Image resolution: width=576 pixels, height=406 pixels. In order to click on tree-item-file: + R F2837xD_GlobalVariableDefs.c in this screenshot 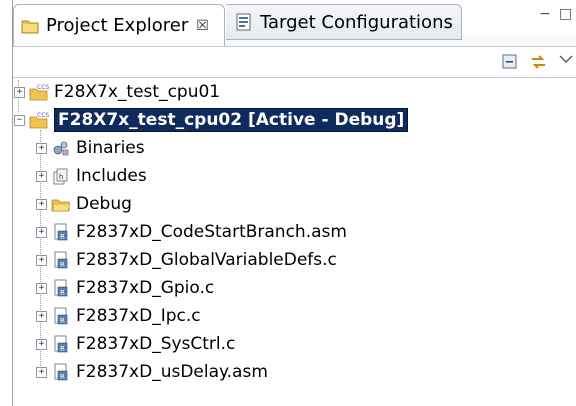, I will do `click(186, 260)`.